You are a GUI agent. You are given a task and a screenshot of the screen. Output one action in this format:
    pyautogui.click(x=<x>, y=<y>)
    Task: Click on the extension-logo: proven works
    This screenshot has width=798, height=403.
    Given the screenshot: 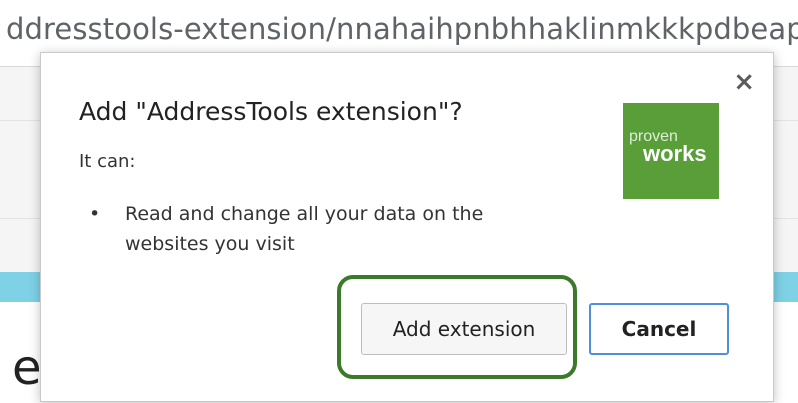 What is the action you would take?
    pyautogui.click(x=671, y=151)
    